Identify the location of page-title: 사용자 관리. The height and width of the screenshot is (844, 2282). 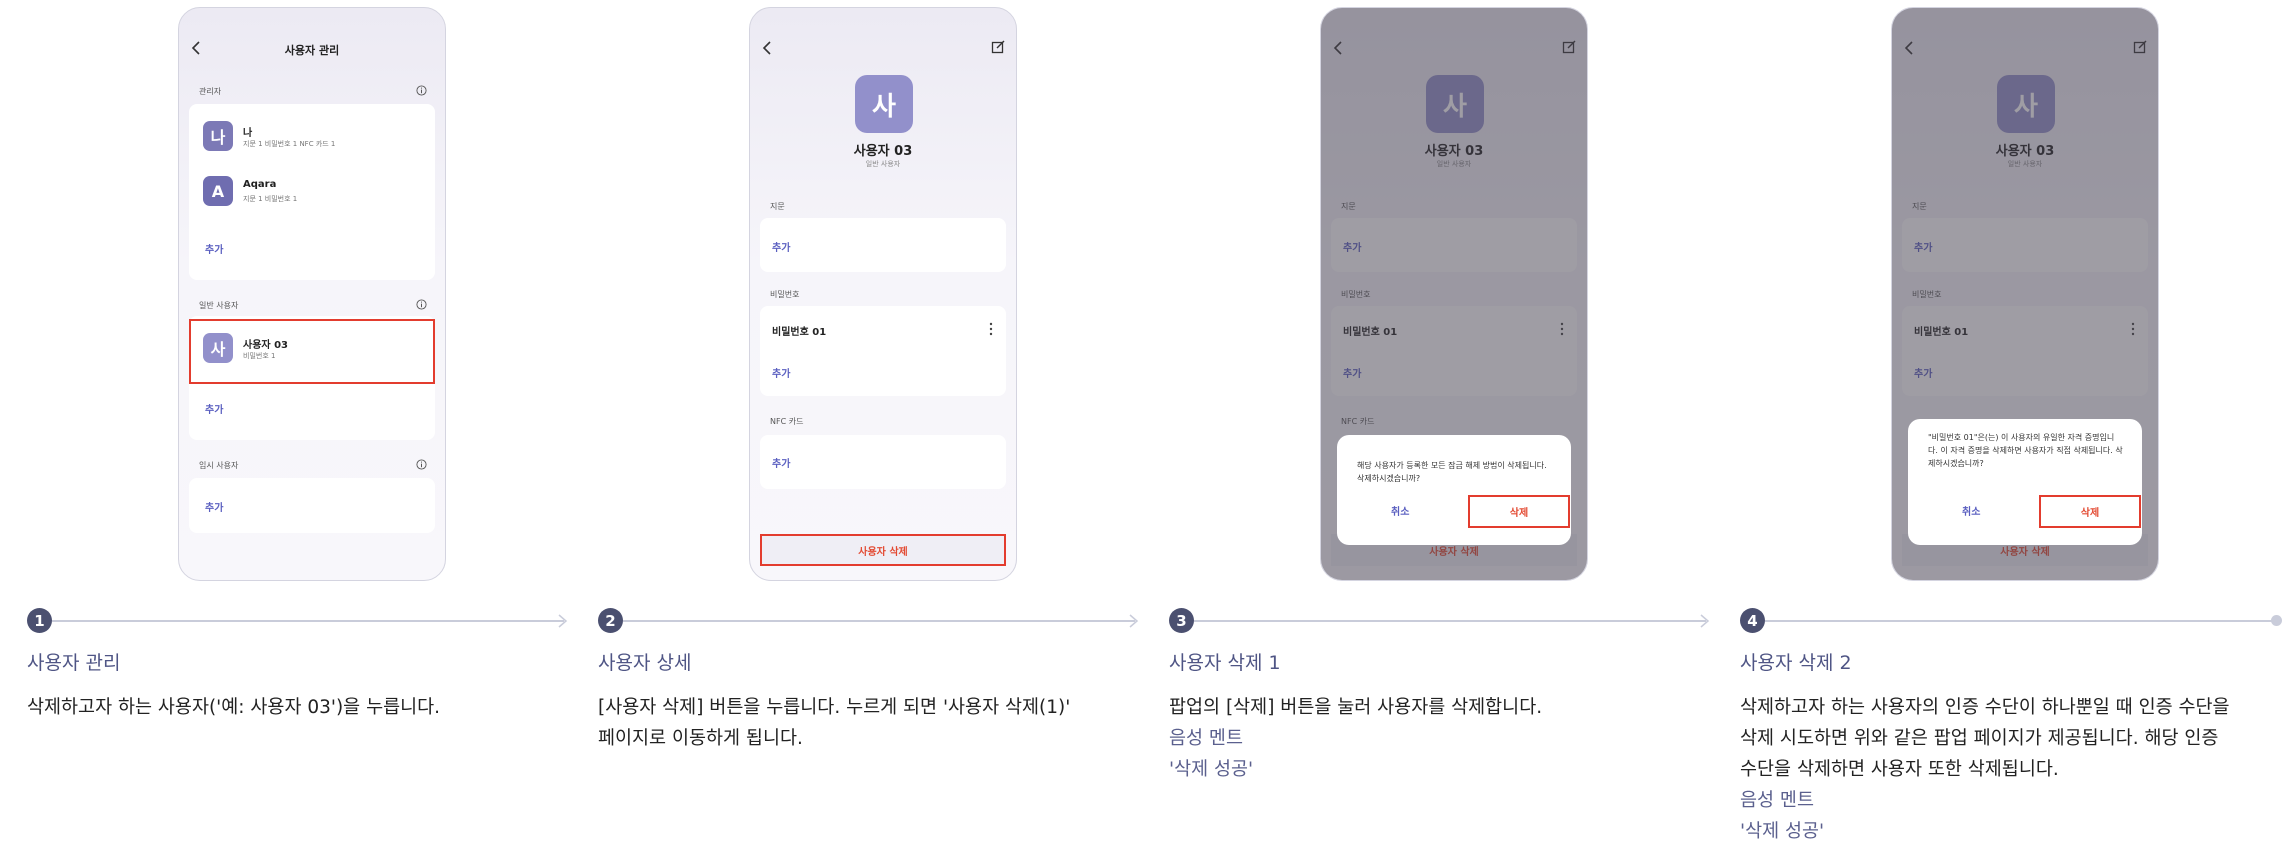
(312, 50).